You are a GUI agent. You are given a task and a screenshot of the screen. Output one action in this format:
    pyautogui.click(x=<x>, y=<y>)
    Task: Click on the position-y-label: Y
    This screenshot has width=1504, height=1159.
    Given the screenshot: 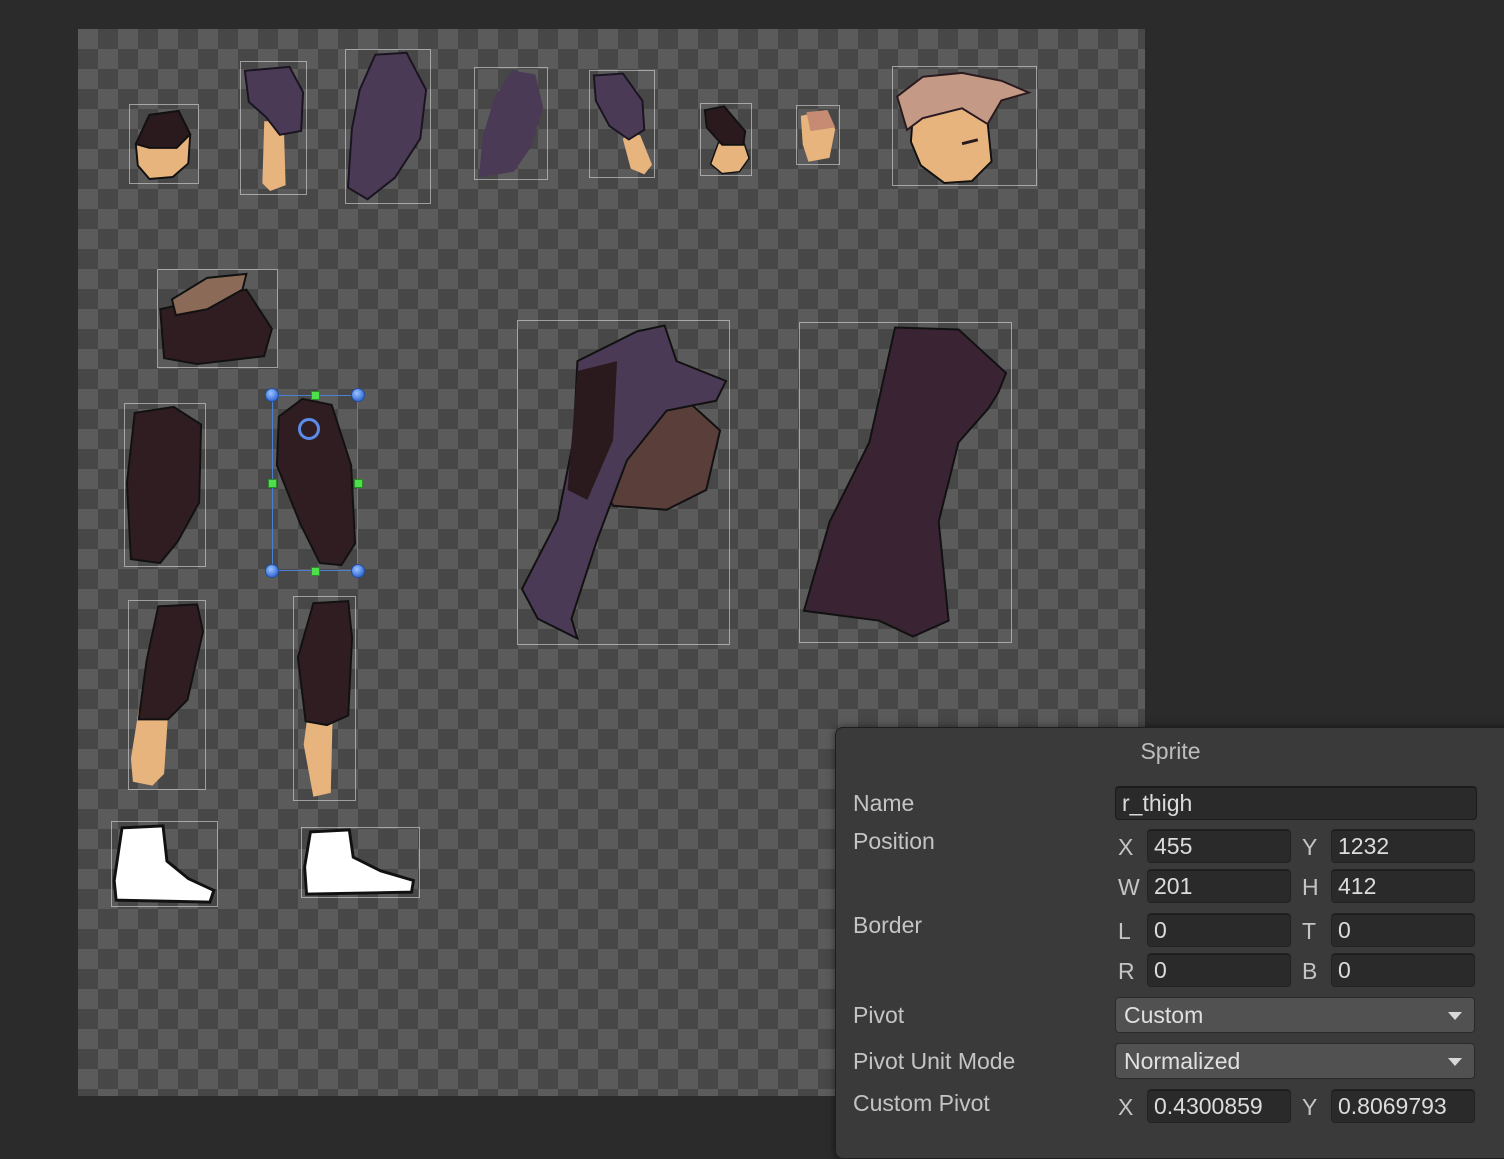 What is the action you would take?
    pyautogui.click(x=1310, y=847)
    